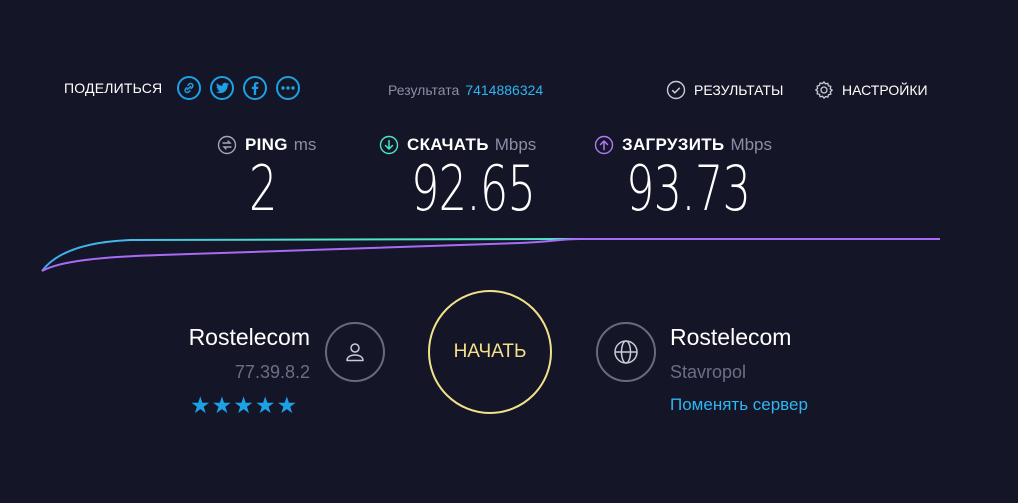  Describe the element at coordinates (504, 90) in the screenshot. I see `result-id-link: 7414886324` at that location.